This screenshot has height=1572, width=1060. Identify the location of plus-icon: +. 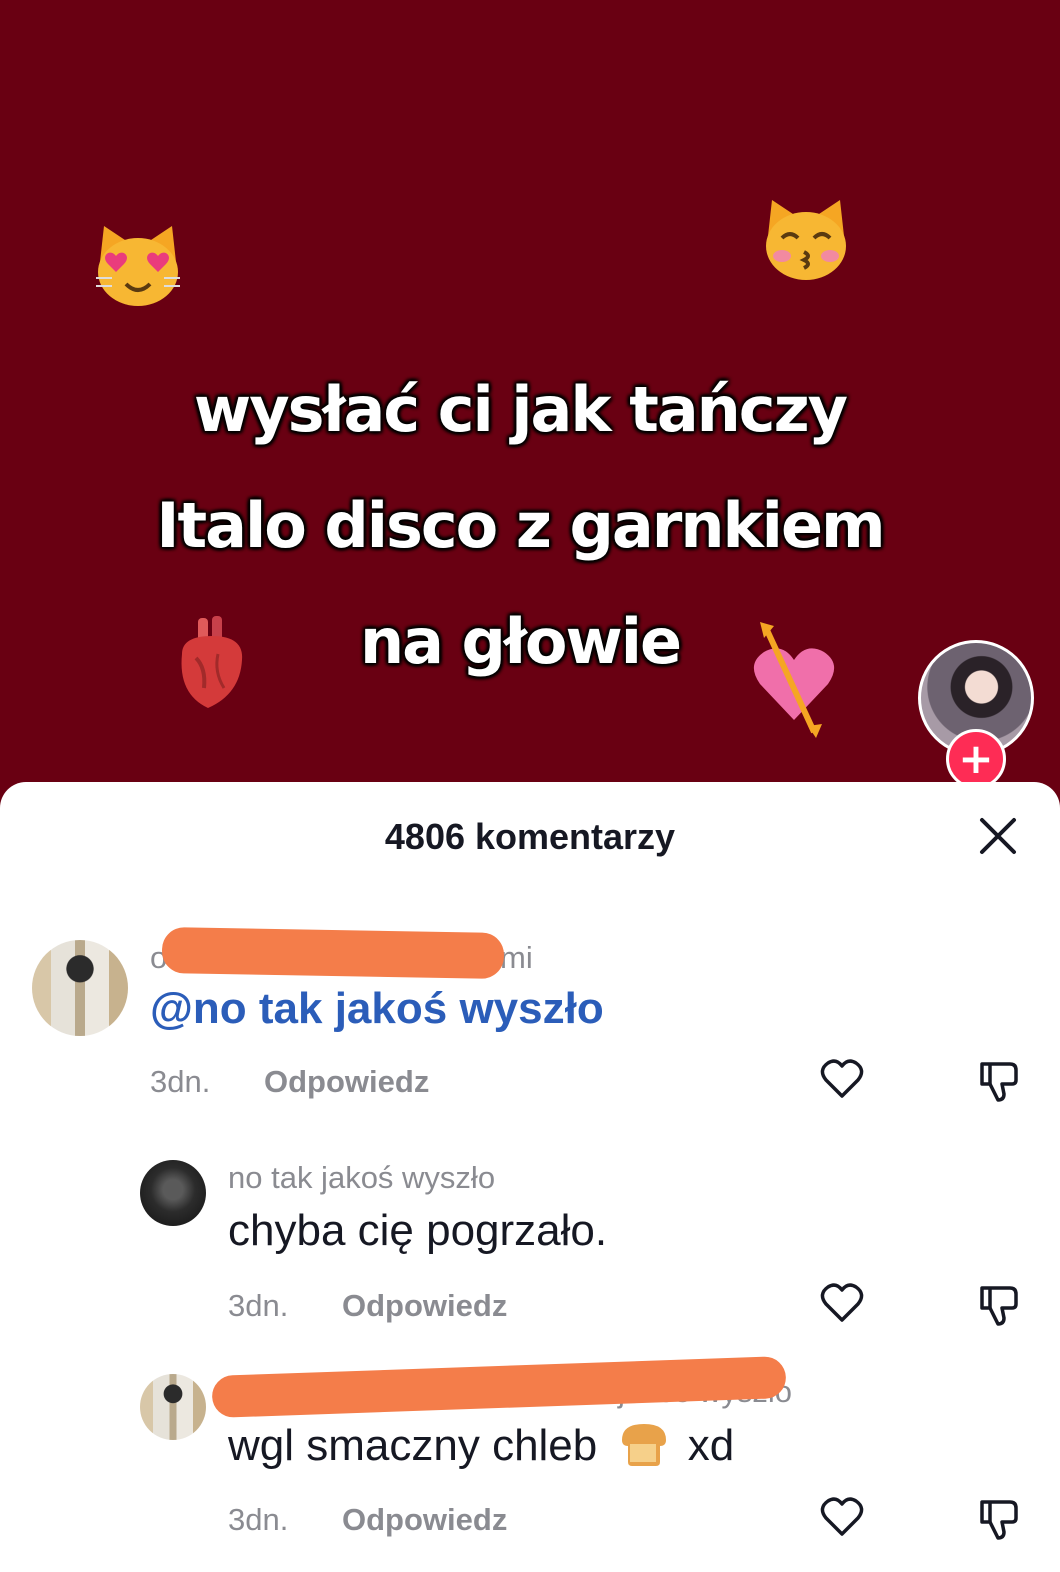
(976, 758).